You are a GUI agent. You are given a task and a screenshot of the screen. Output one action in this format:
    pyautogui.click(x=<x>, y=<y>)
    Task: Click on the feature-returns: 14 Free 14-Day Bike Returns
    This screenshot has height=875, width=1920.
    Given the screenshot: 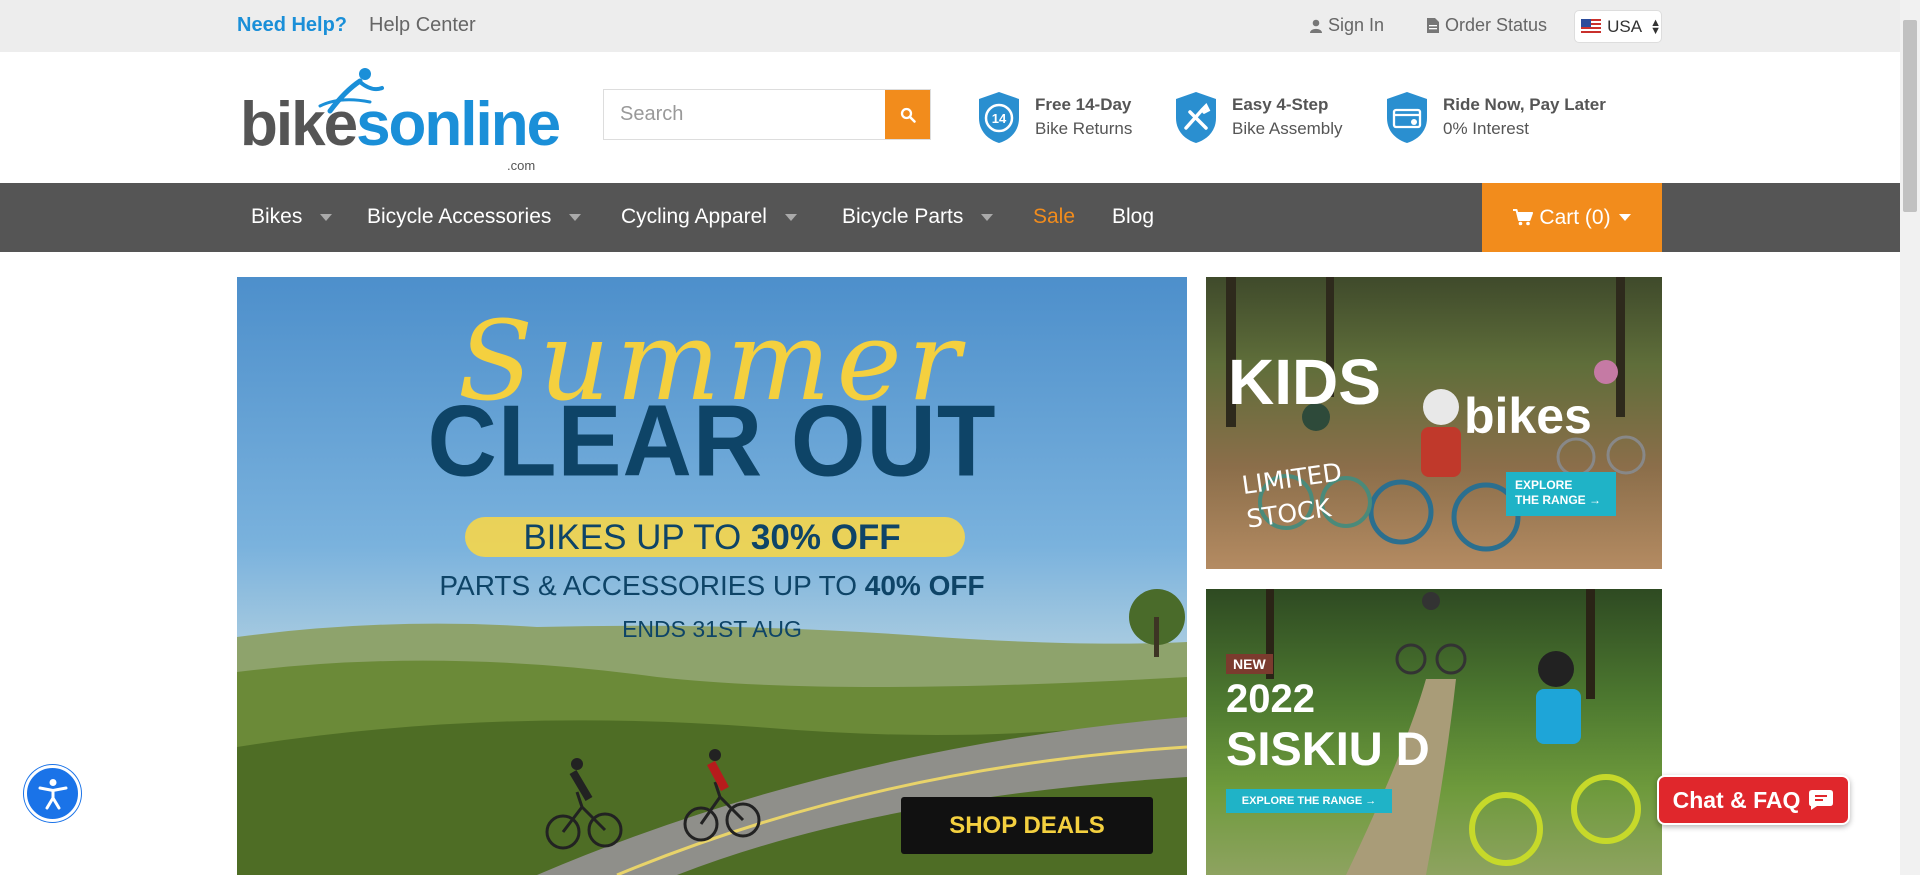 What is the action you would take?
    pyautogui.click(x=1053, y=117)
    